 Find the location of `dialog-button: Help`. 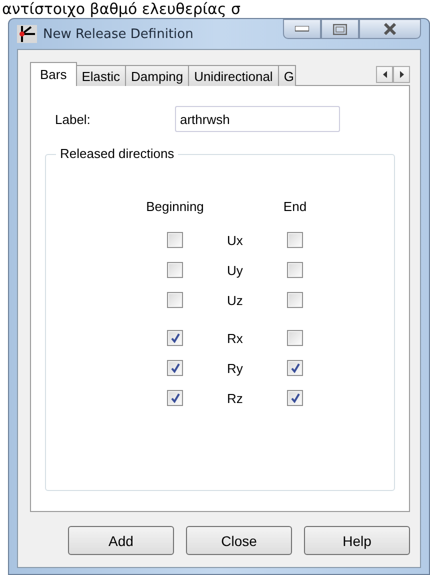

dialog-button: Help is located at coordinates (357, 540).